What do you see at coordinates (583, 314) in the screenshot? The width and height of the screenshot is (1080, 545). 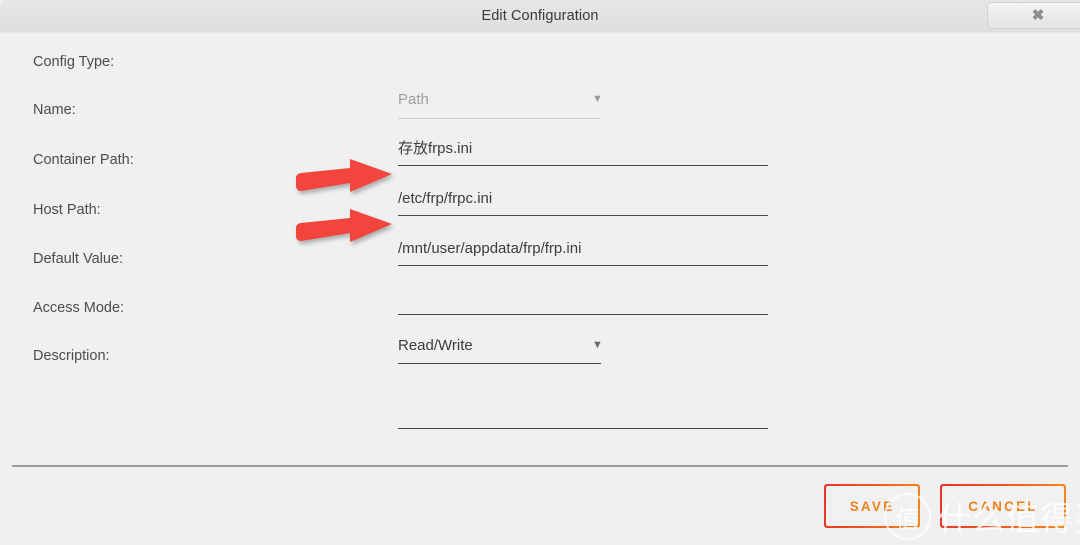 I see `default-value-underline` at bounding box center [583, 314].